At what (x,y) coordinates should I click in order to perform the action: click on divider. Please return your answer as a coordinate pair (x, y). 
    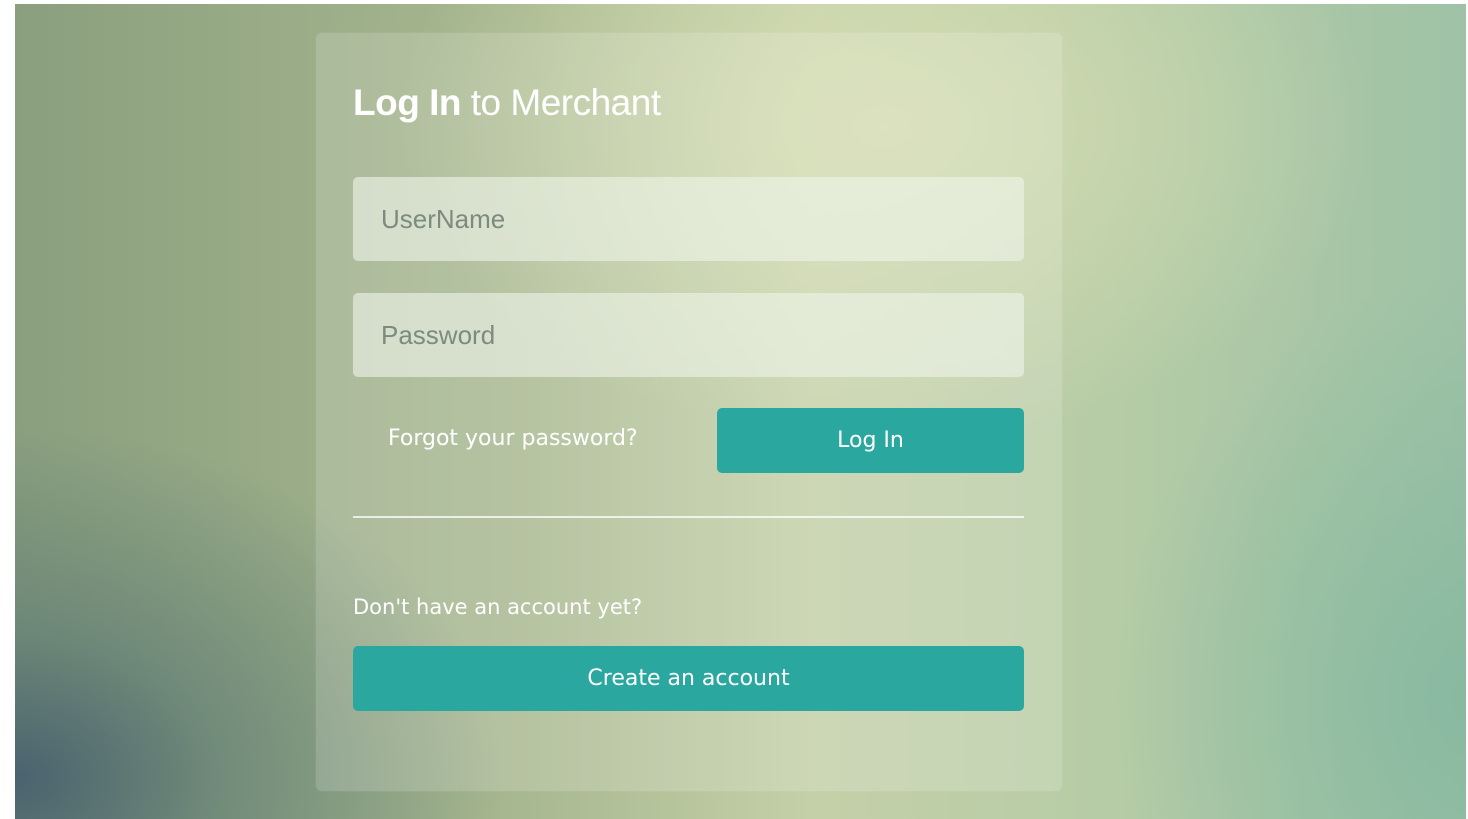
    Looking at the image, I should click on (688, 517).